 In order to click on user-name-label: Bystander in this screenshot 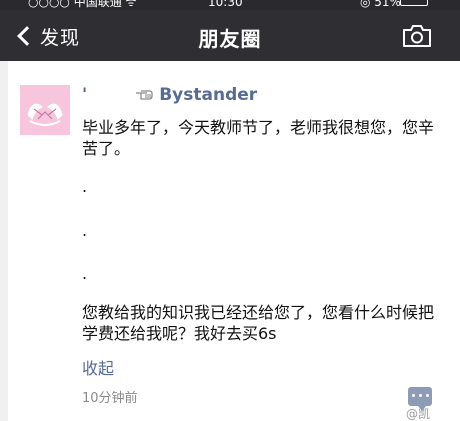, I will do `click(208, 95)`.